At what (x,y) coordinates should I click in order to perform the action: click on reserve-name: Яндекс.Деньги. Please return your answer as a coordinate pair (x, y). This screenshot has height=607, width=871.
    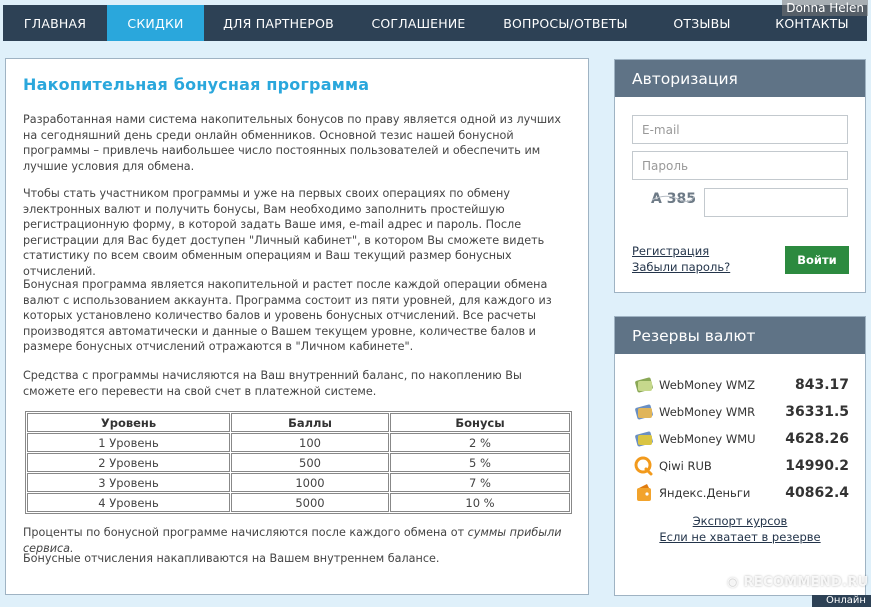
    Looking at the image, I should click on (705, 493).